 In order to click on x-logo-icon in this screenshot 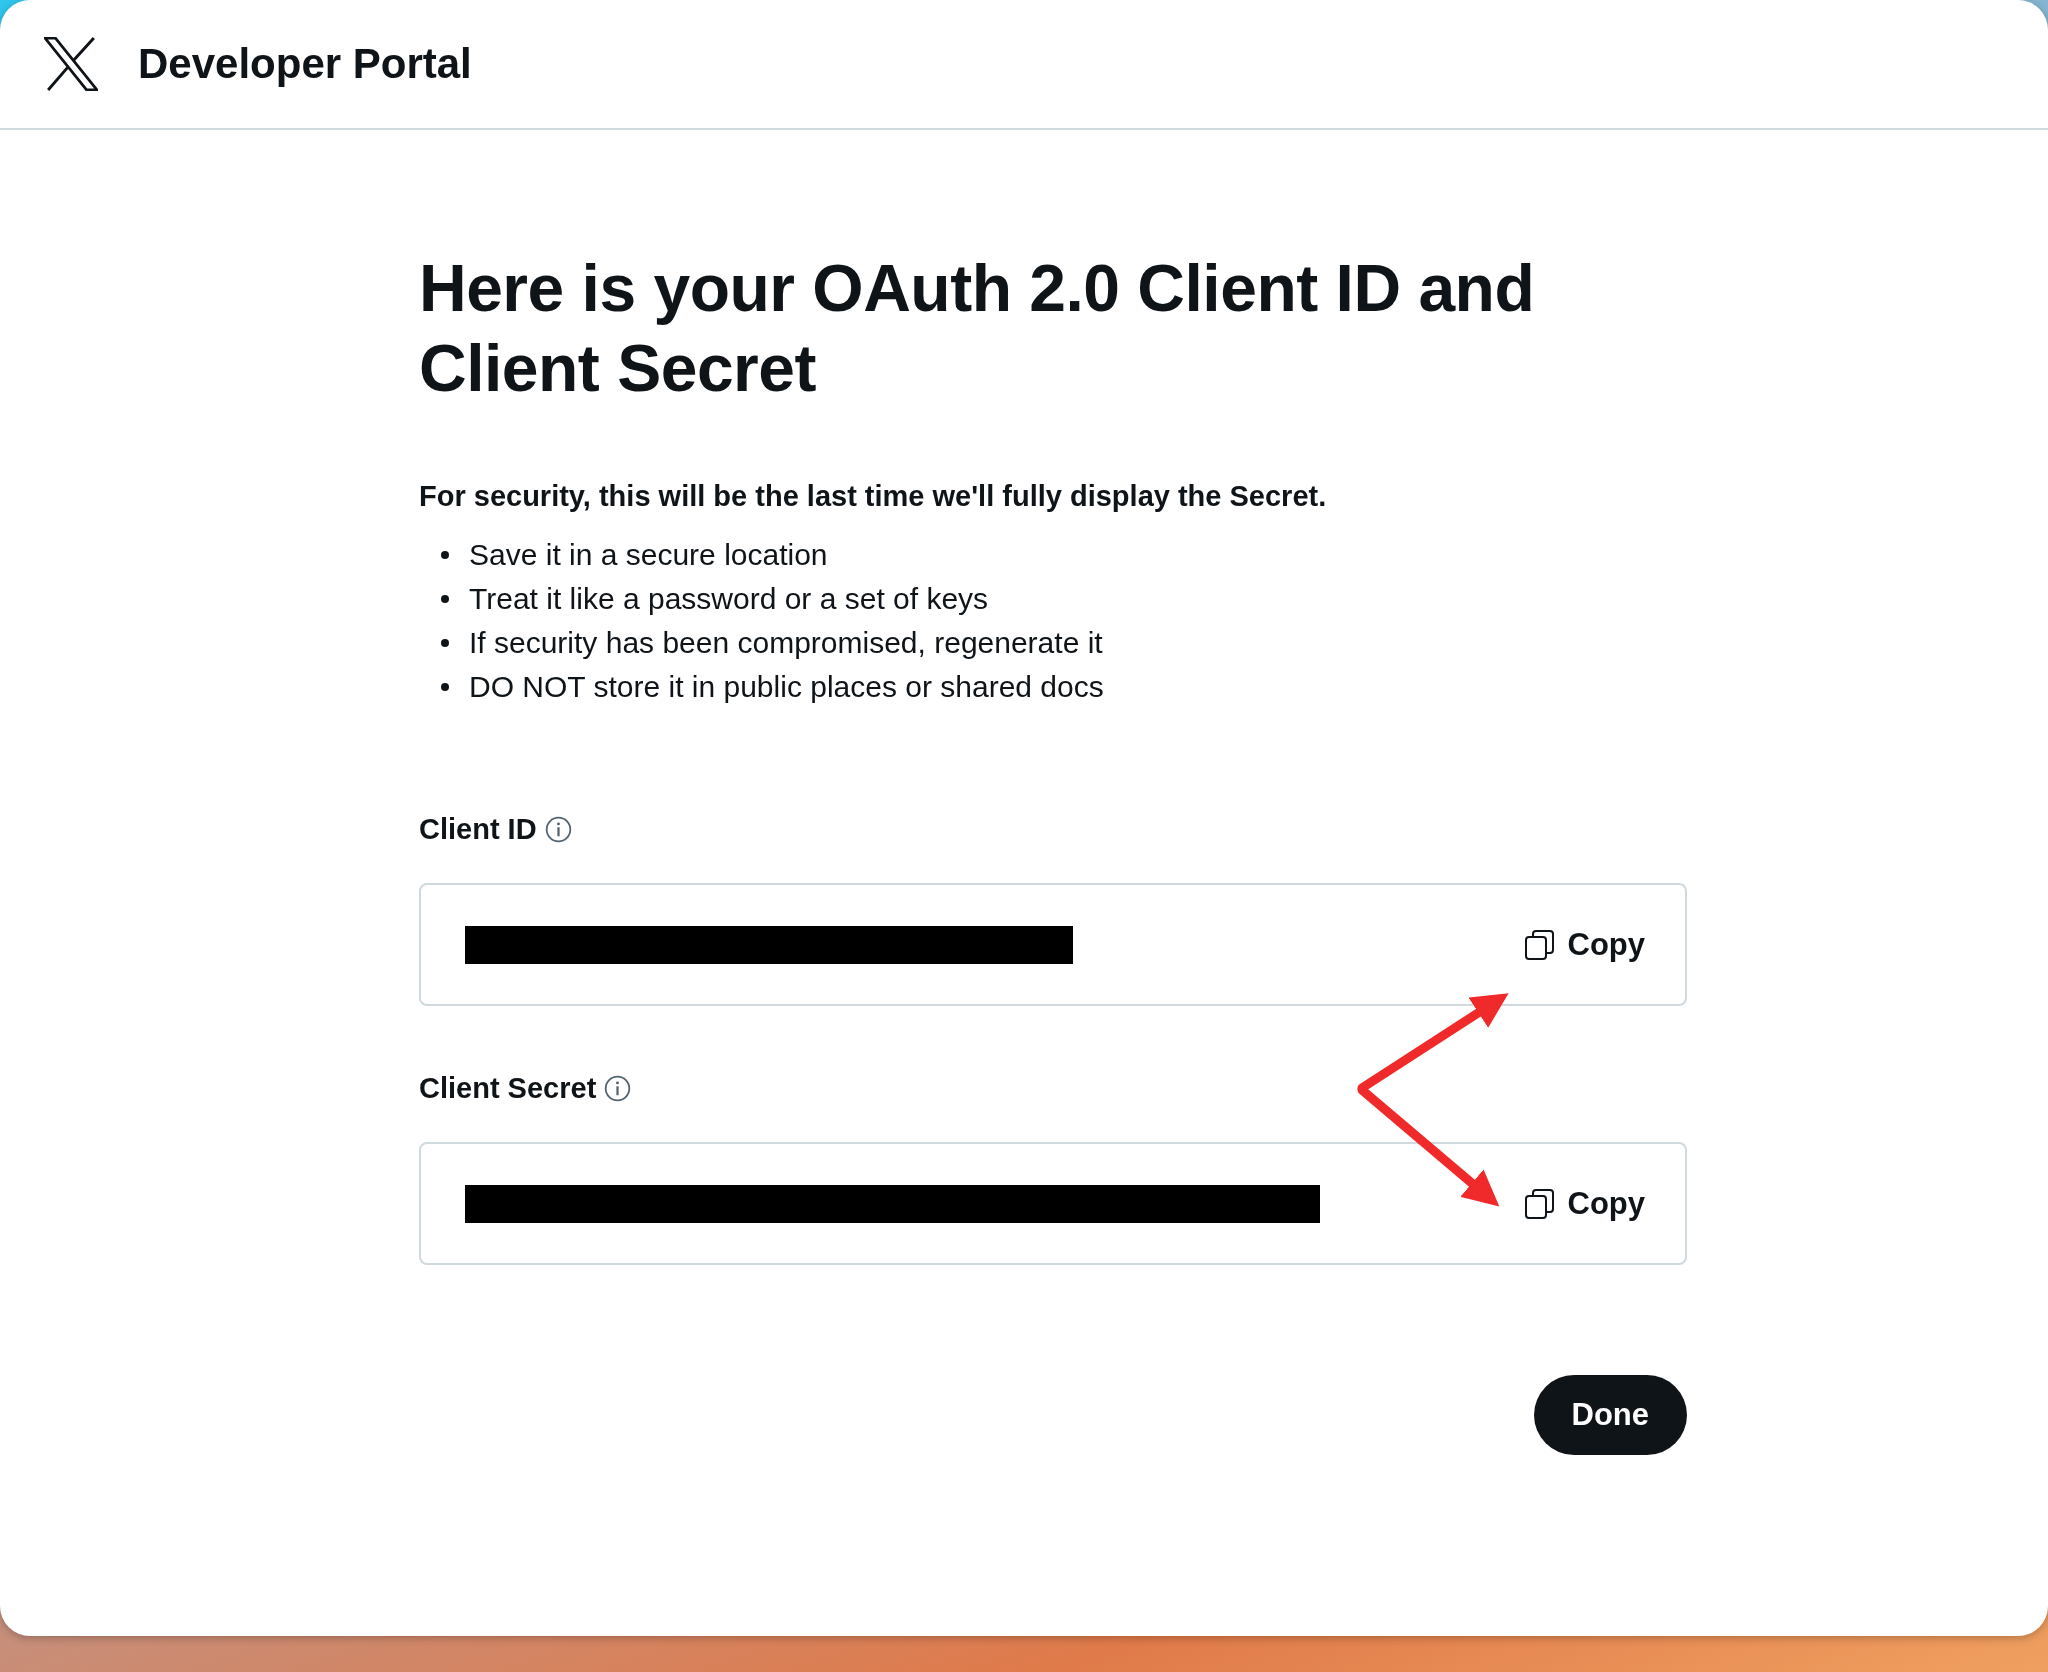, I will do `click(71, 64)`.